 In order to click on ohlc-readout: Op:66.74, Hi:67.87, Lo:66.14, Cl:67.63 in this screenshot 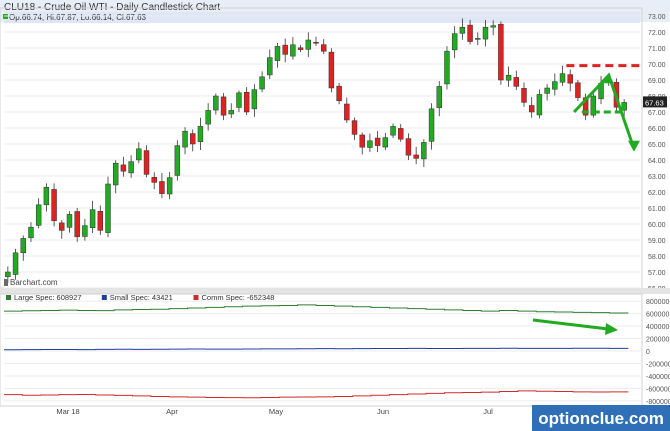, I will do `click(78, 17)`.